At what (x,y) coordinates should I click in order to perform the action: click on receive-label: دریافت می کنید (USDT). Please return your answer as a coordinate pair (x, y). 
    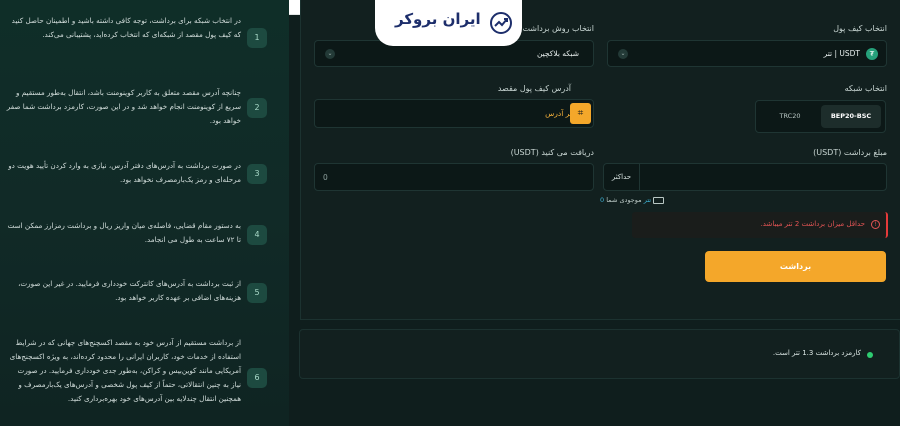
    Looking at the image, I should click on (552, 152).